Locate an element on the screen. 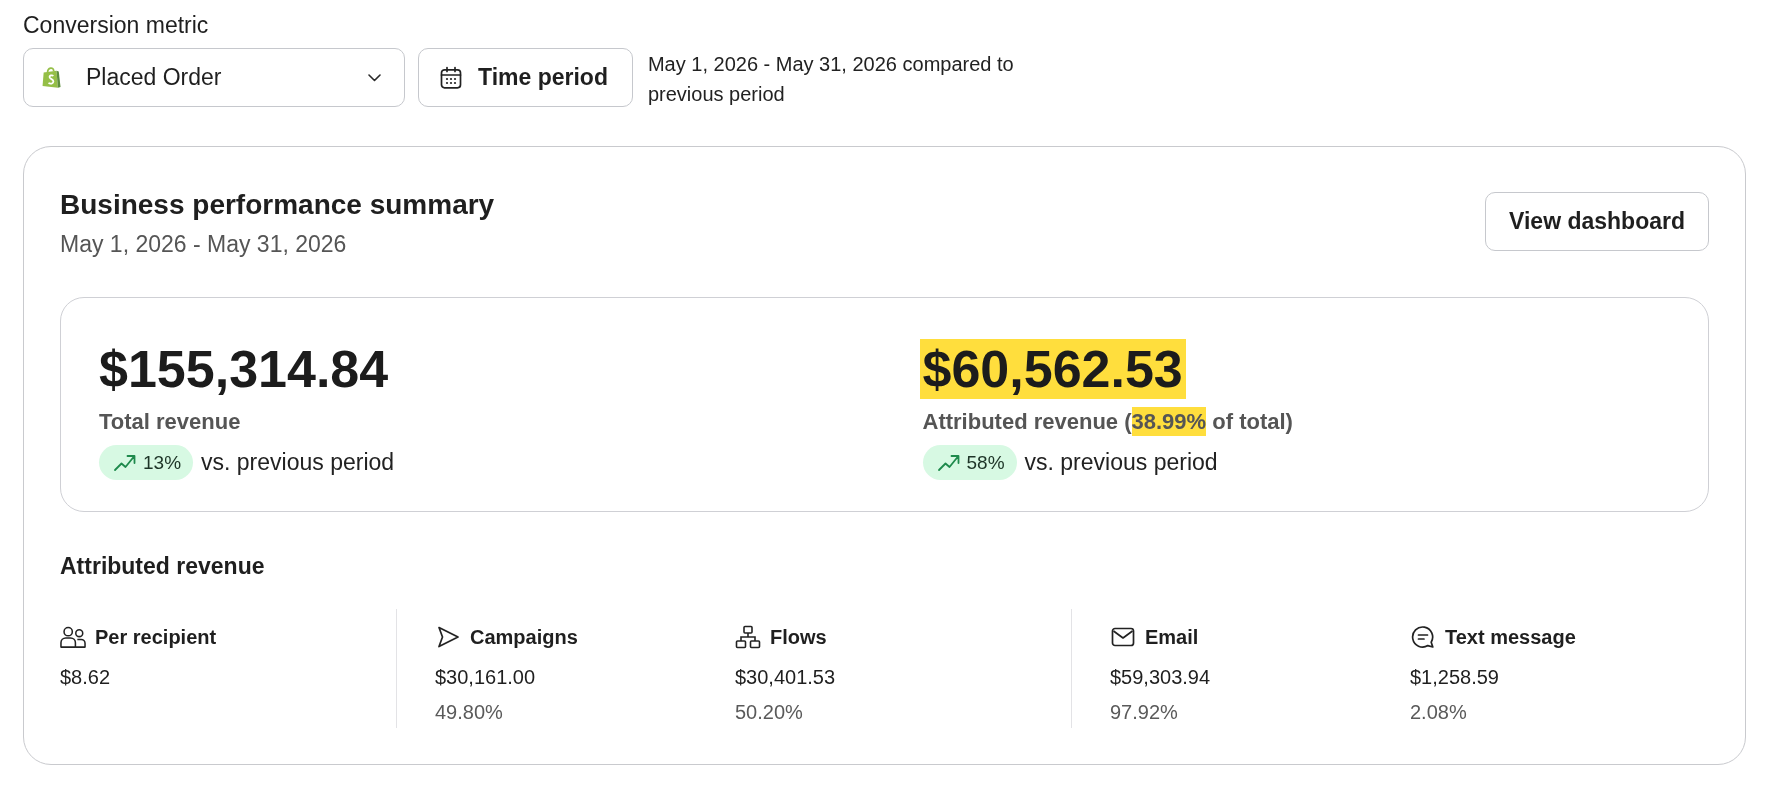 This screenshot has width=1780, height=793. metric-share: 97.92% is located at coordinates (1144, 712).